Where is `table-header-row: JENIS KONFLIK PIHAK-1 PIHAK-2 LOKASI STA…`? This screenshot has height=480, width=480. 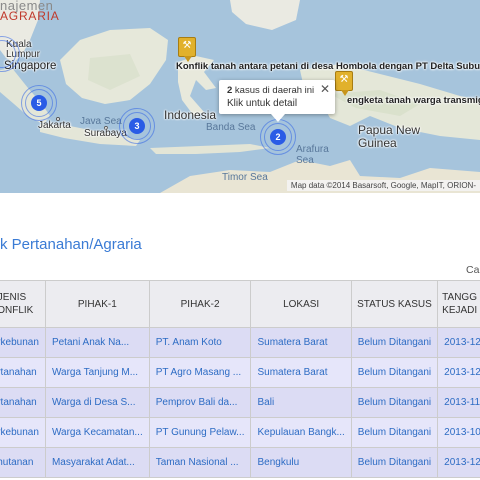
table-header-row: JENIS KONFLIK PIHAK-1 PIHAK-2 LOKASI STA… is located at coordinates (240, 304).